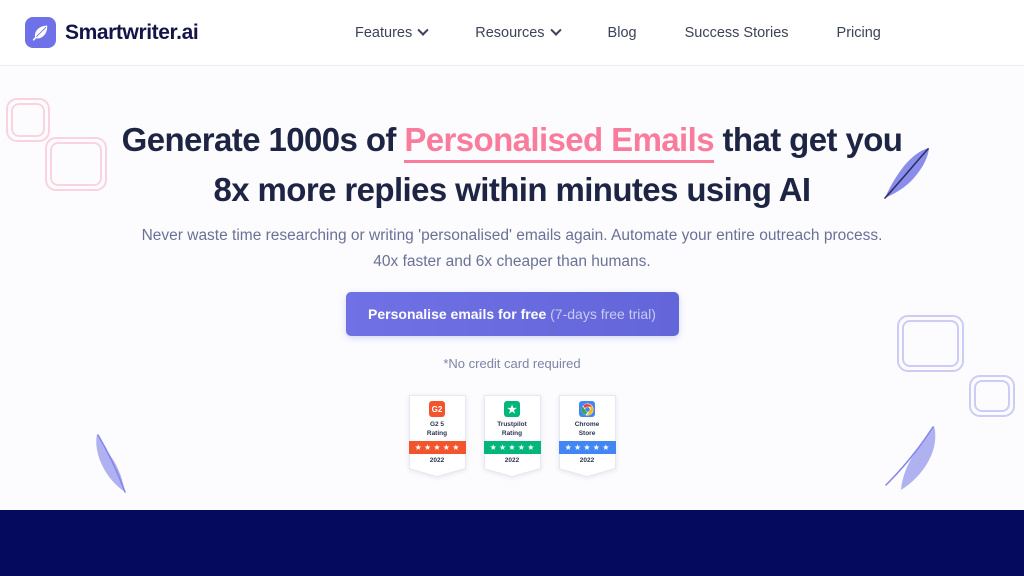 The width and height of the screenshot is (1024, 576). What do you see at coordinates (512, 543) in the screenshot?
I see `footer-band` at bounding box center [512, 543].